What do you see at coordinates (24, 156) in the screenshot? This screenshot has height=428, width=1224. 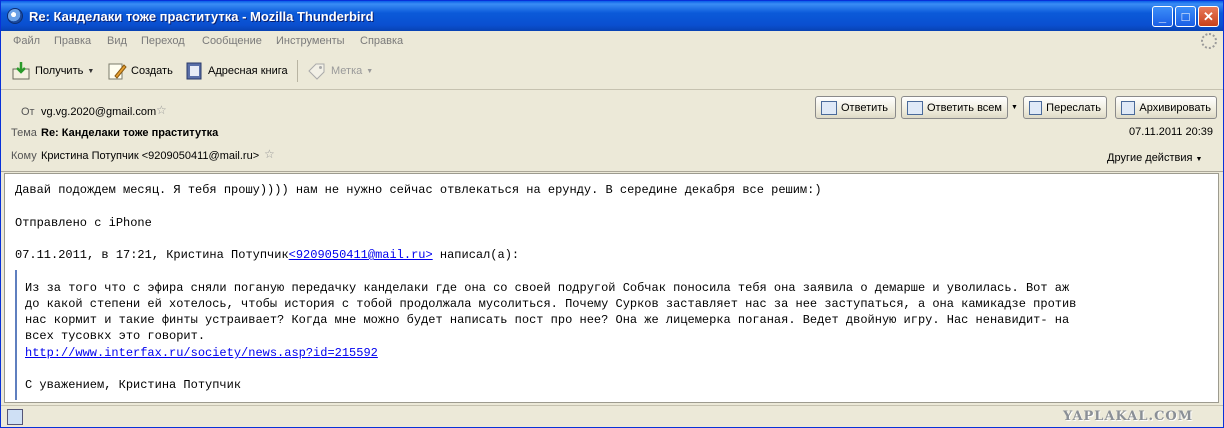 I see `to-label: Кому` at bounding box center [24, 156].